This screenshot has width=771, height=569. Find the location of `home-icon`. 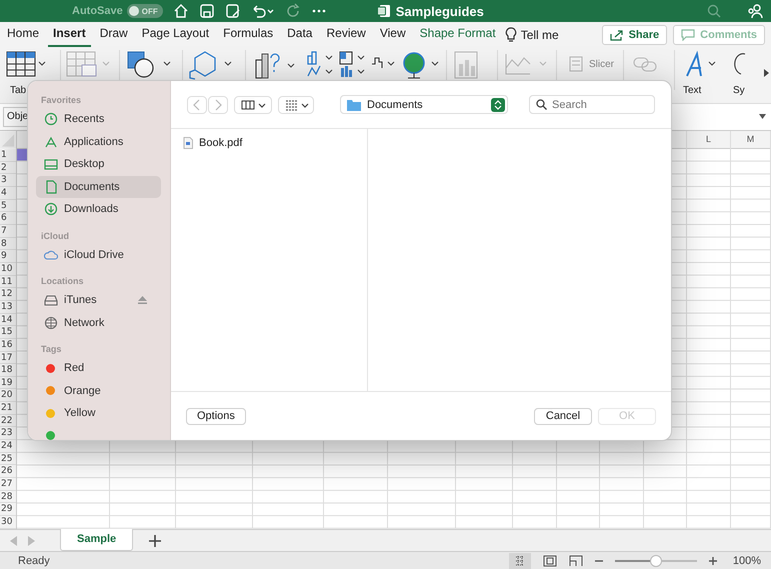

home-icon is located at coordinates (180, 11).